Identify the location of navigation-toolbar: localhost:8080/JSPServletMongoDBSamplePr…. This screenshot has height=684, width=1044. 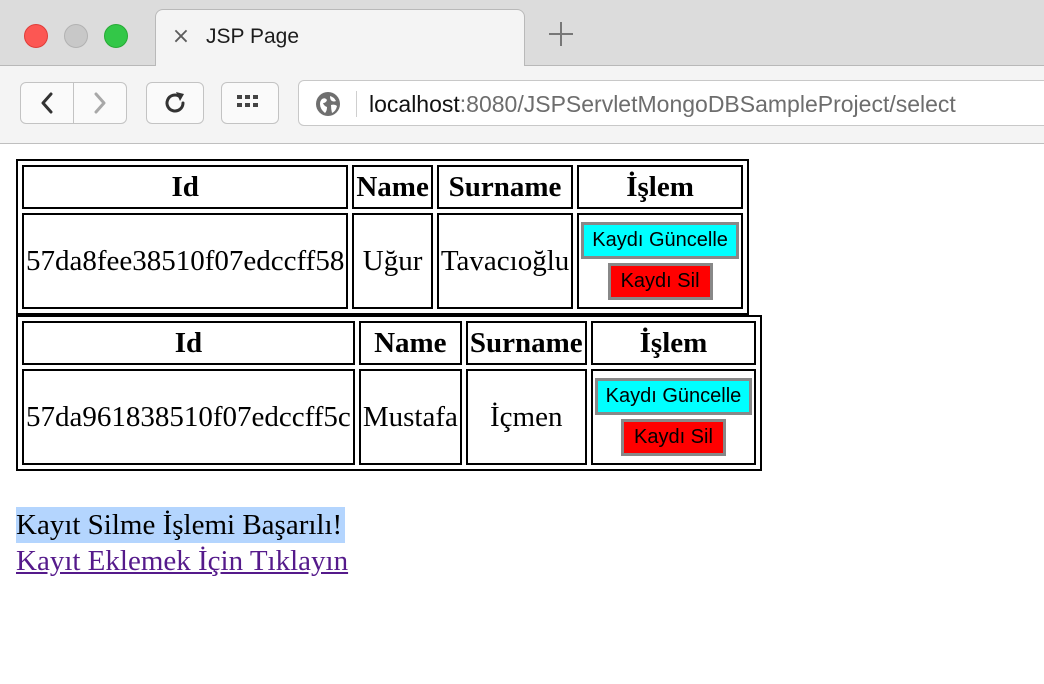
(522, 105).